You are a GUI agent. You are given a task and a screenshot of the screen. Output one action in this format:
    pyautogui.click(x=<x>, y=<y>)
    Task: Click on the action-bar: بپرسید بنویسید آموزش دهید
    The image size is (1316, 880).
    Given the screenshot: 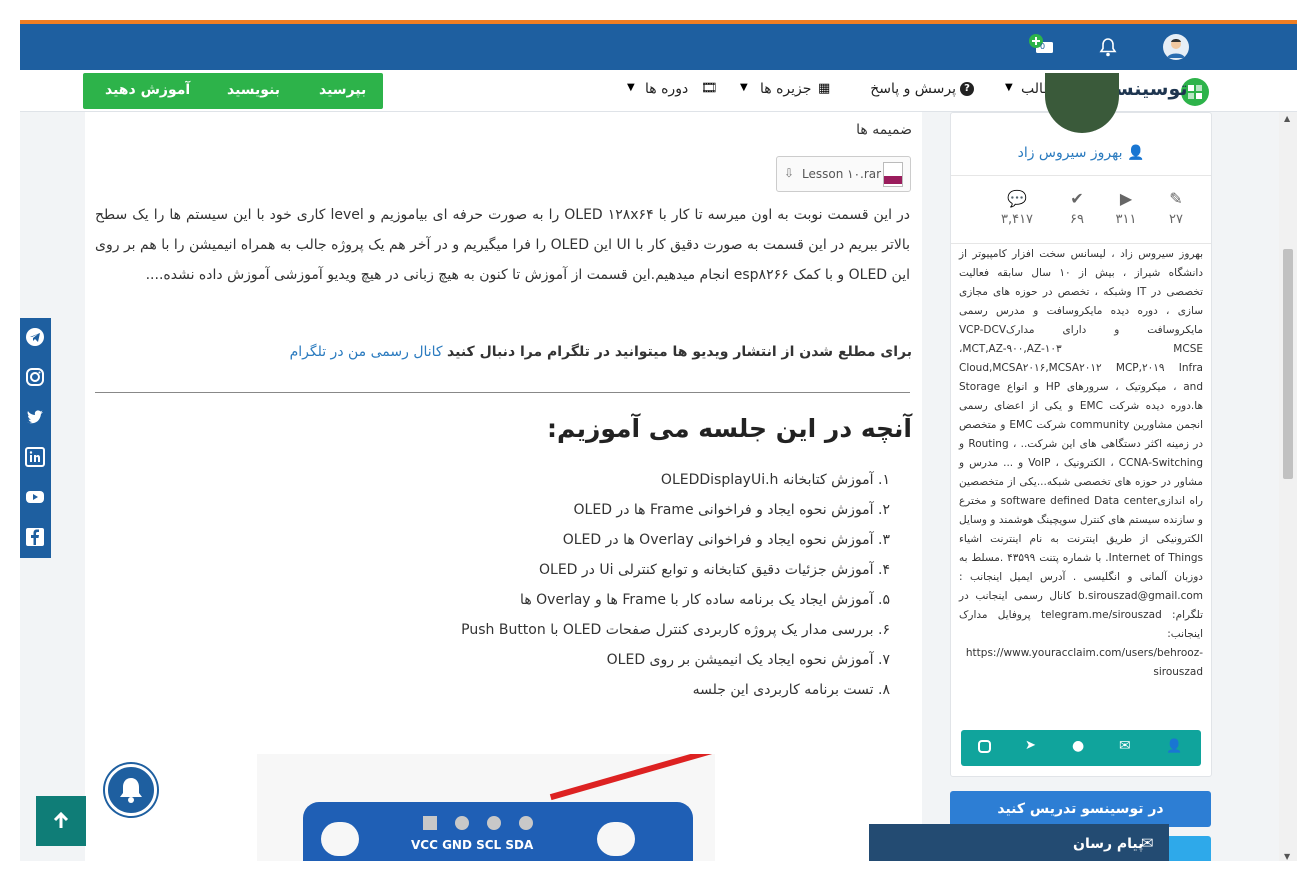 What is the action you would take?
    pyautogui.click(x=233, y=91)
    